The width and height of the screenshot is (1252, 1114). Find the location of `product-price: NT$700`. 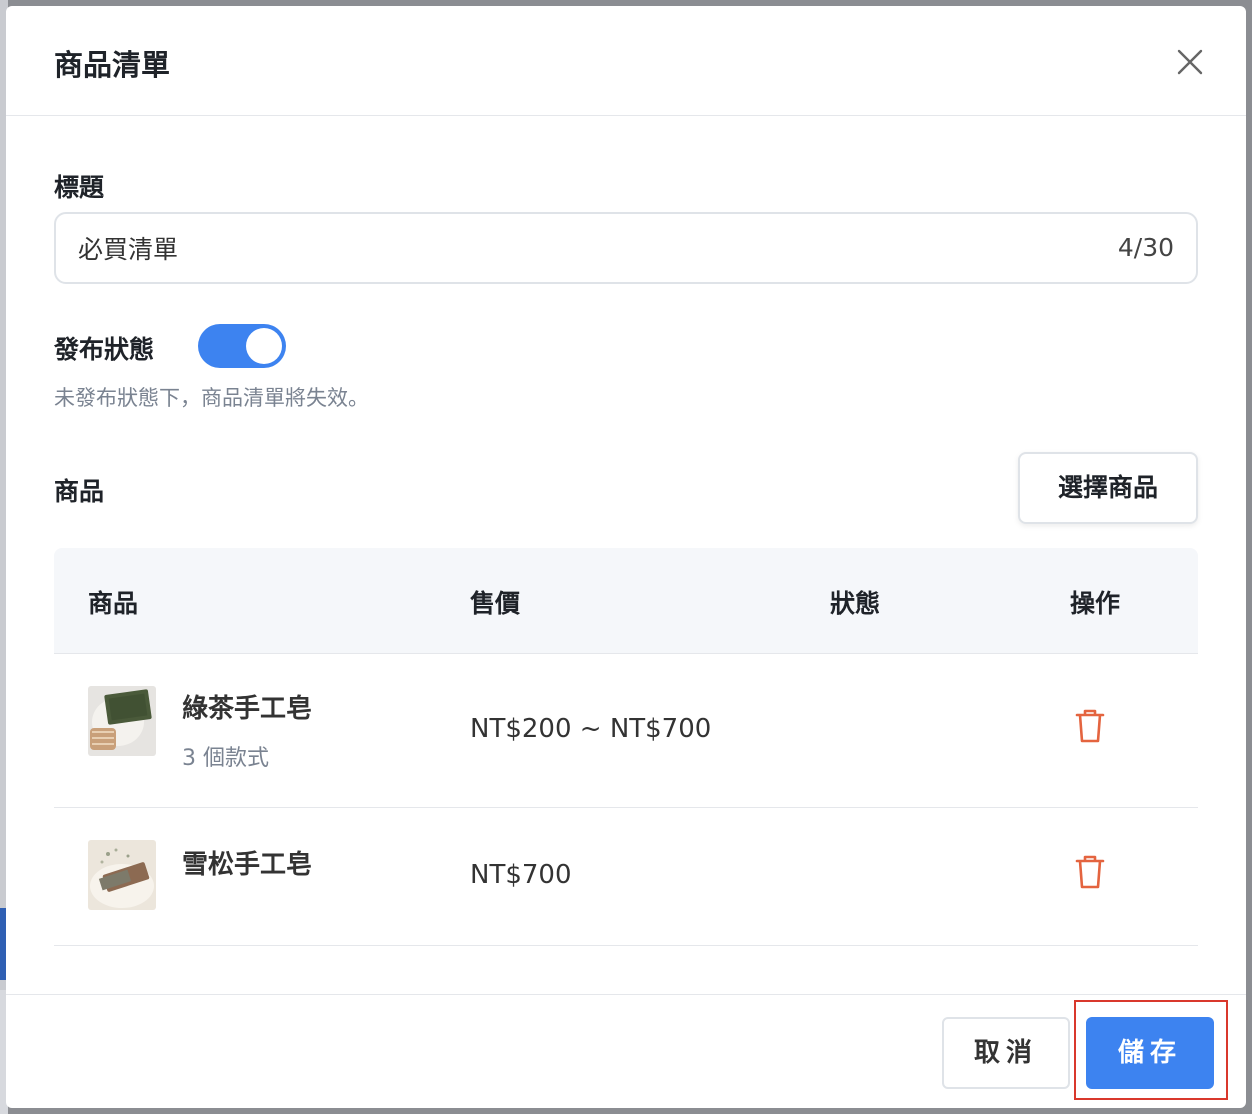

product-price: NT$700 is located at coordinates (521, 875).